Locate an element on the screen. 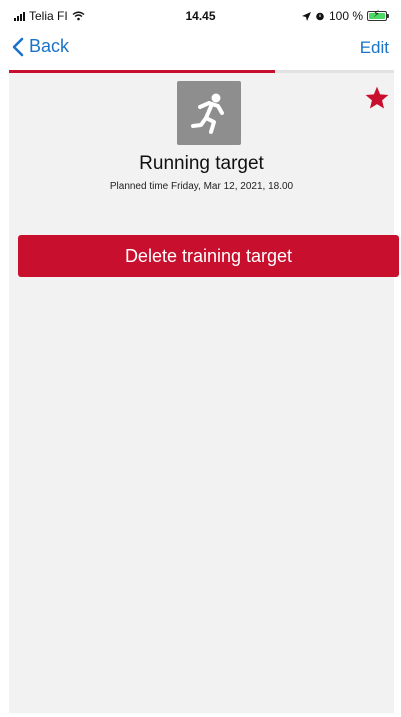  star-icon is located at coordinates (377, 98).